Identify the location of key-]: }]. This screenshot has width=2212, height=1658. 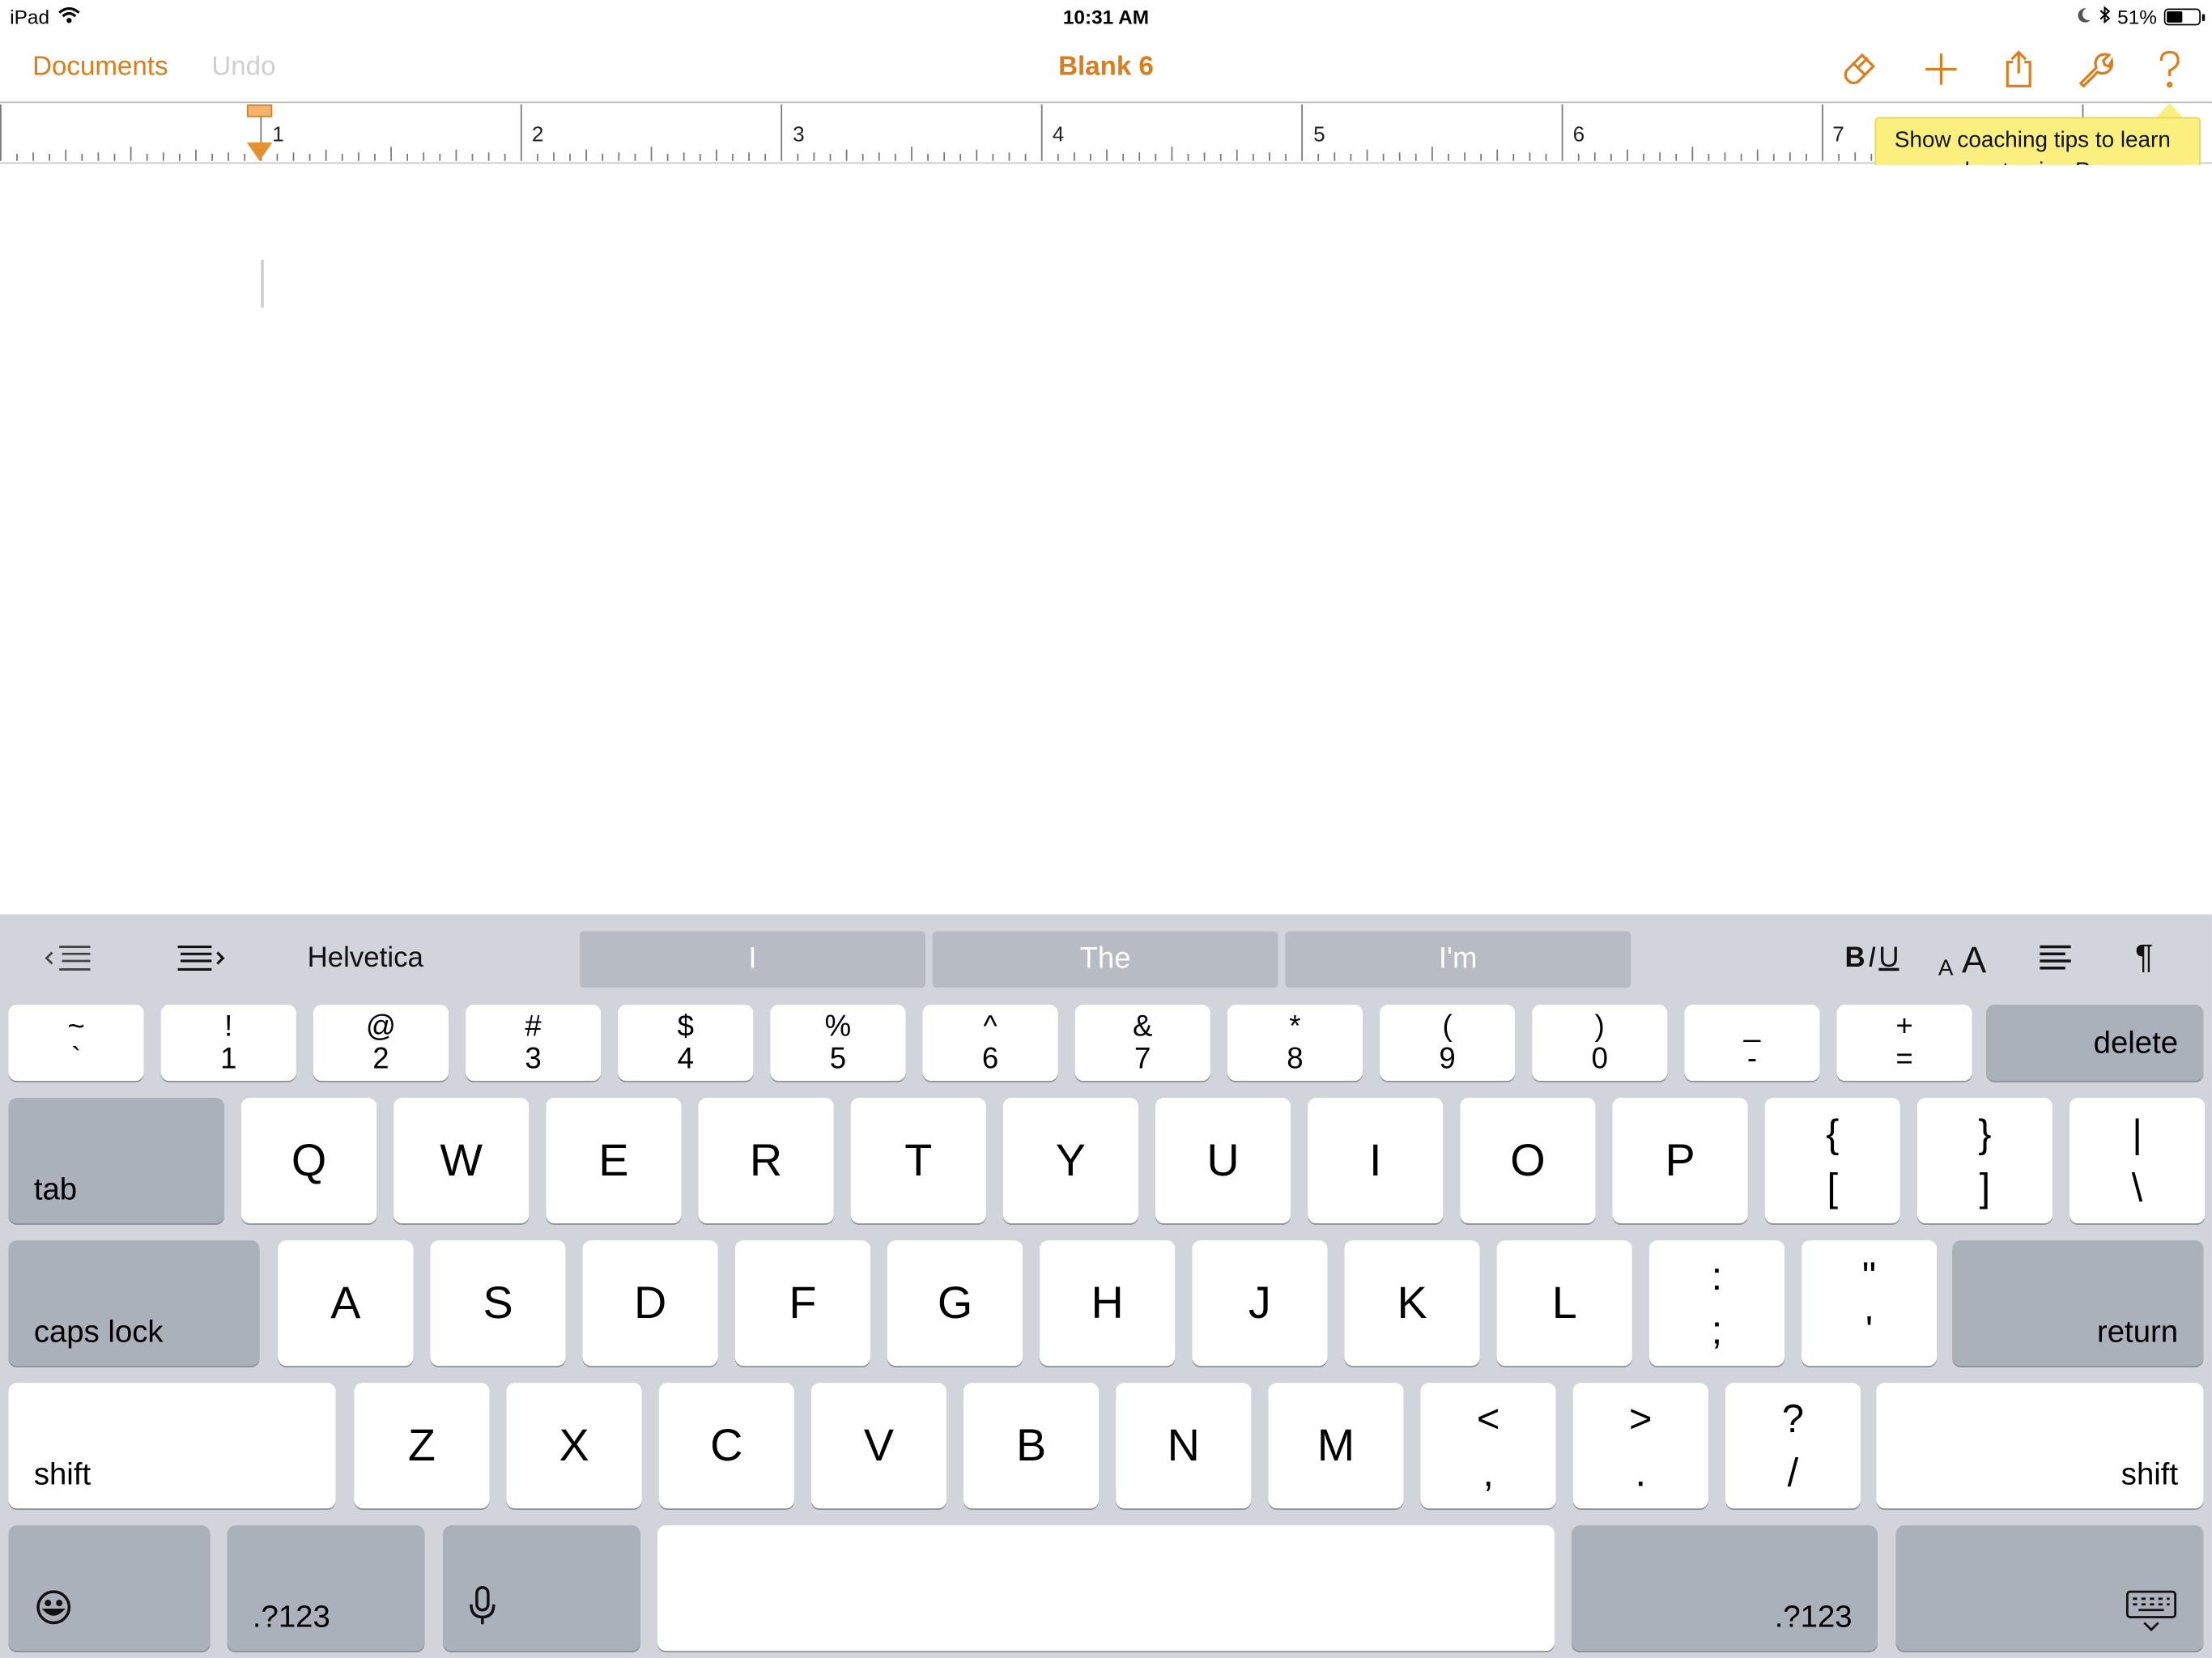
(1984, 1161).